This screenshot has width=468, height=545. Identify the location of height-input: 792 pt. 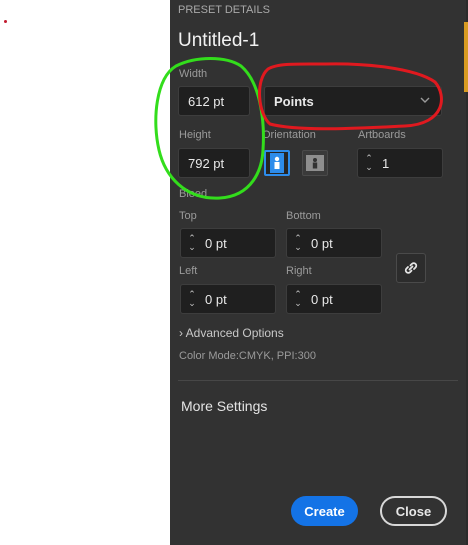
(214, 163).